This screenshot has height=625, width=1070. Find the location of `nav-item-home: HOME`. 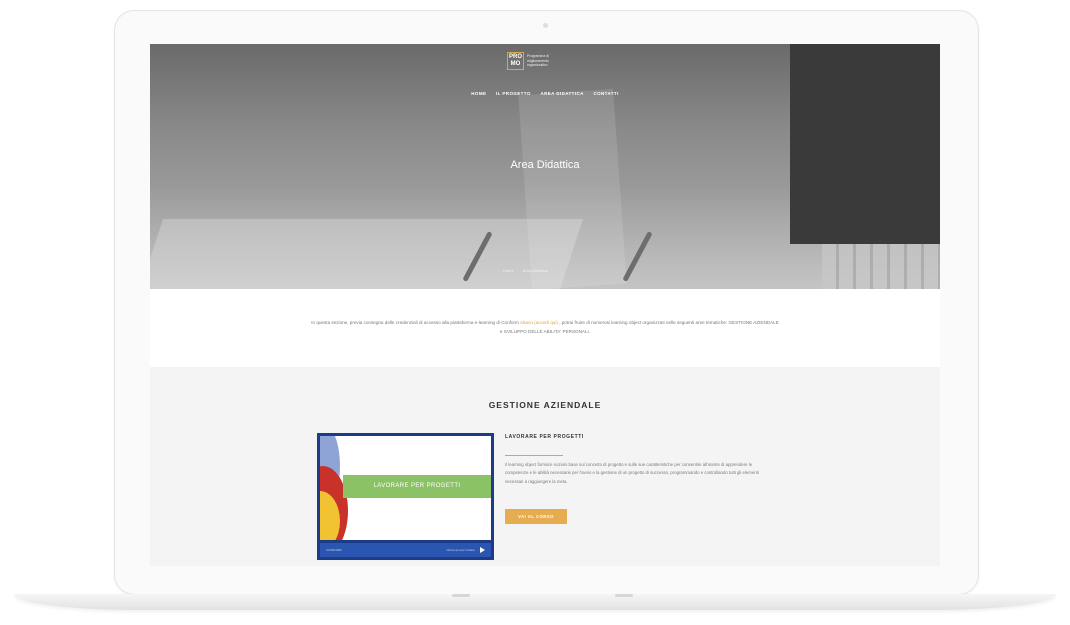

nav-item-home: HOME is located at coordinates (478, 93).